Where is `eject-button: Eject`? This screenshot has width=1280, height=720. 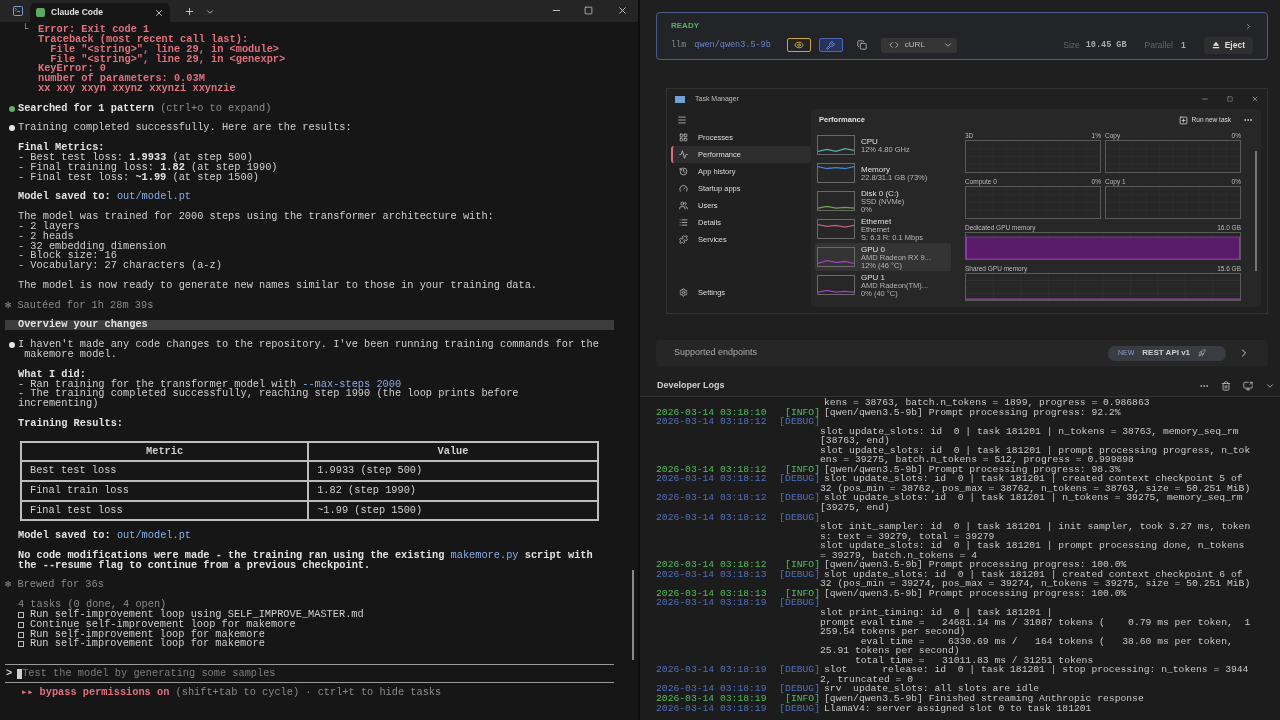
eject-button: Eject is located at coordinates (1228, 45).